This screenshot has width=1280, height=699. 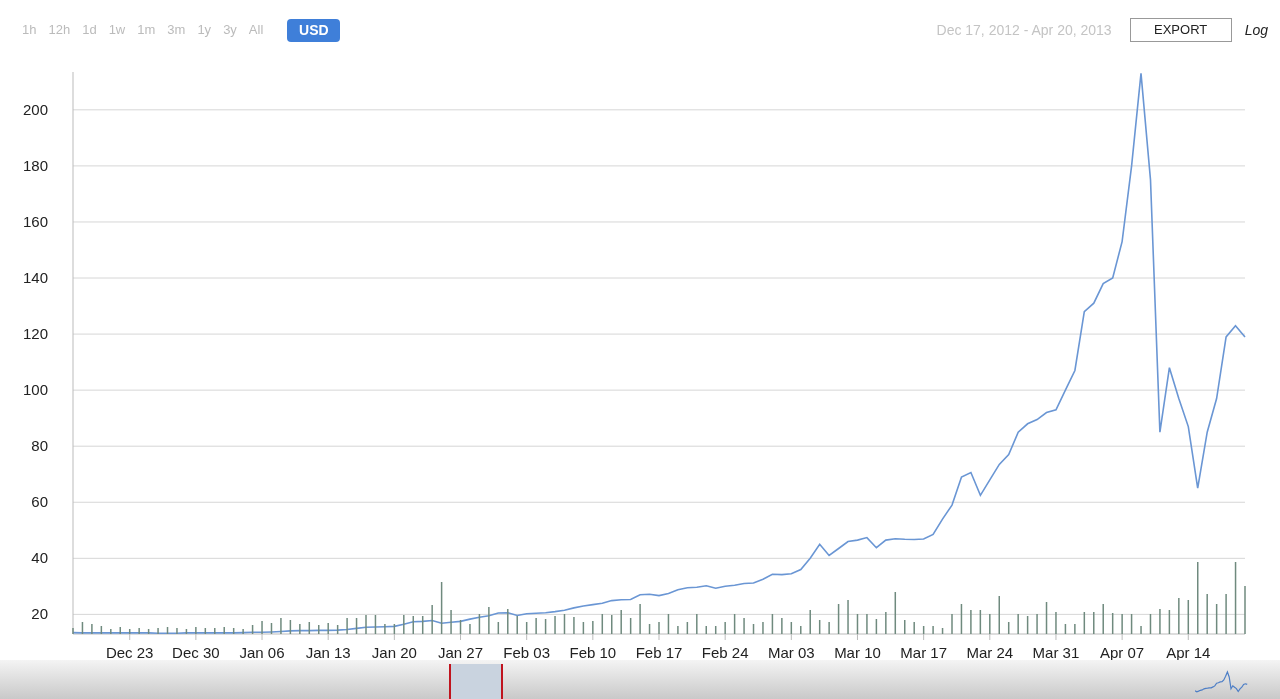 I want to click on y-tick-label: 200, so click(x=35, y=109).